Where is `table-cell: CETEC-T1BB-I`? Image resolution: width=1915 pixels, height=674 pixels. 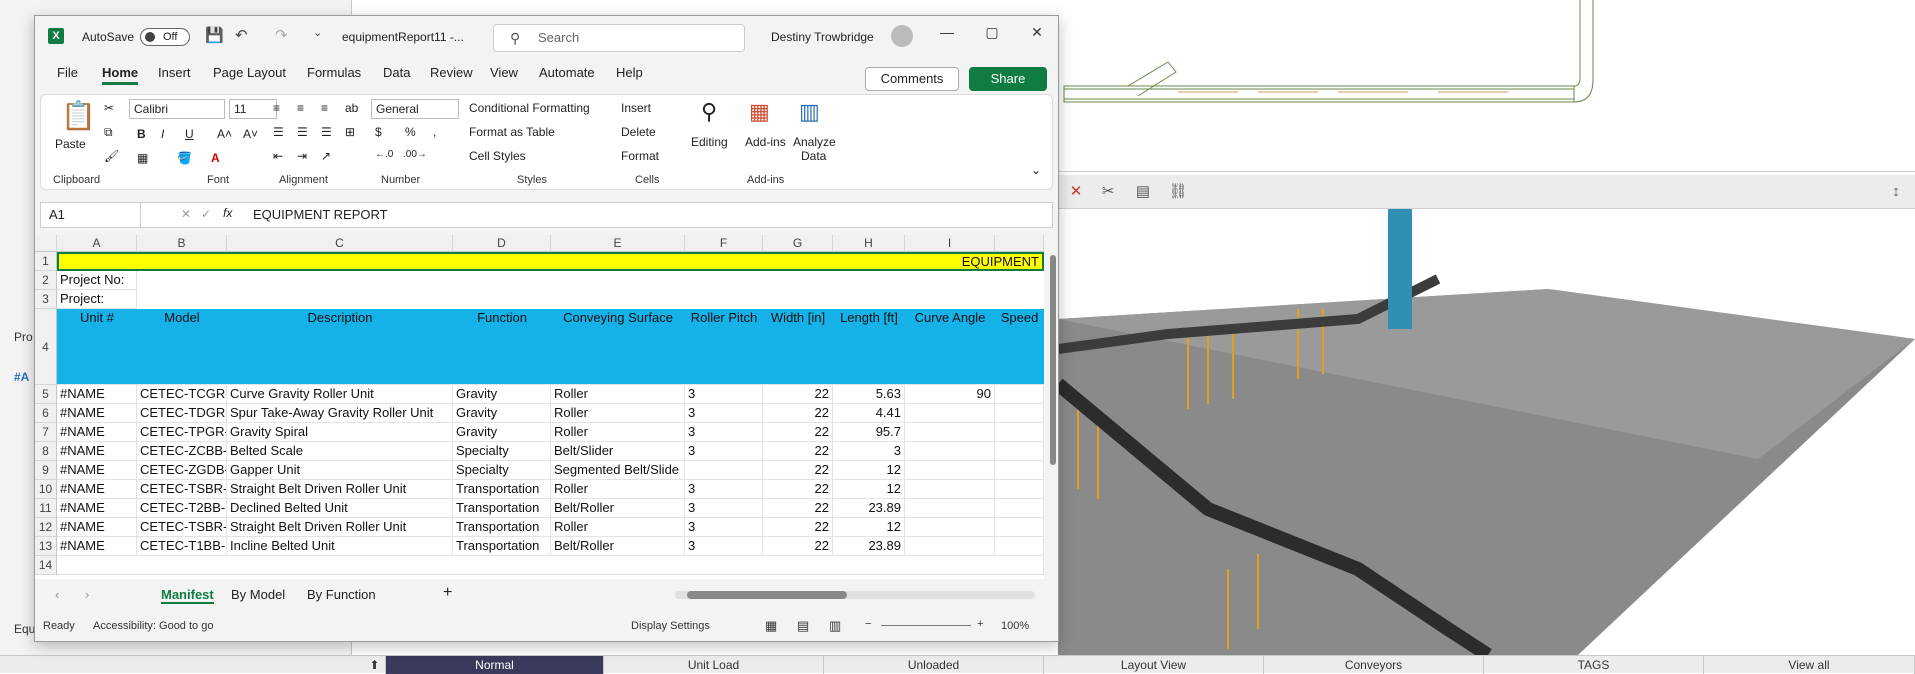 table-cell: CETEC-T1BB-I is located at coordinates (182, 546).